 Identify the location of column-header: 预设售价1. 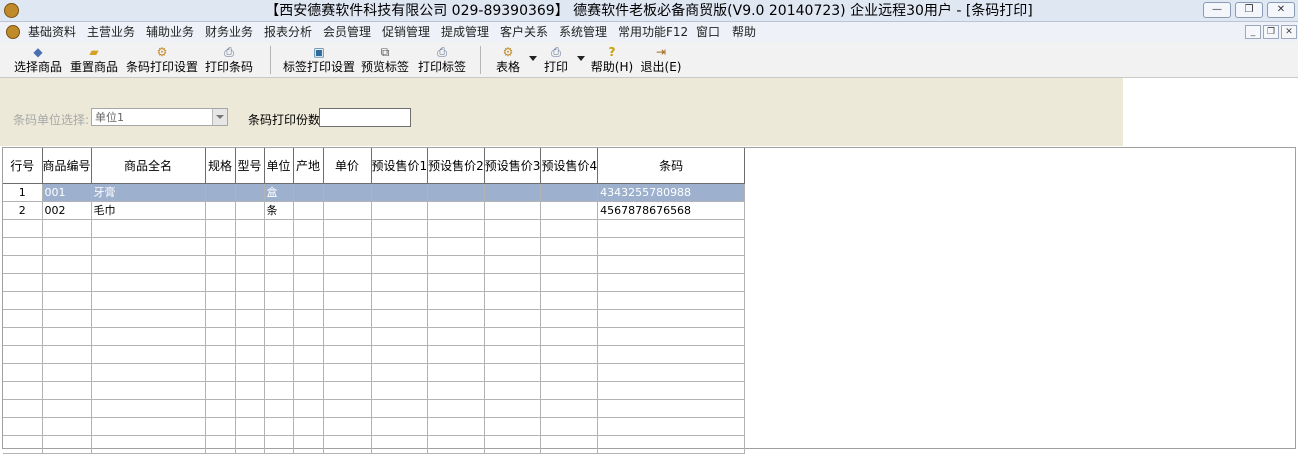
(400, 166).